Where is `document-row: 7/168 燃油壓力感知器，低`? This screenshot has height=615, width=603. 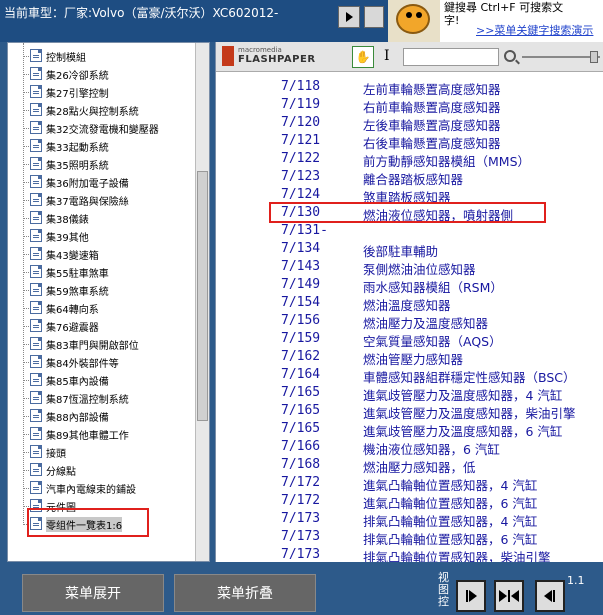
document-row: 7/168 燃油壓力感知器，低 is located at coordinates (409, 466).